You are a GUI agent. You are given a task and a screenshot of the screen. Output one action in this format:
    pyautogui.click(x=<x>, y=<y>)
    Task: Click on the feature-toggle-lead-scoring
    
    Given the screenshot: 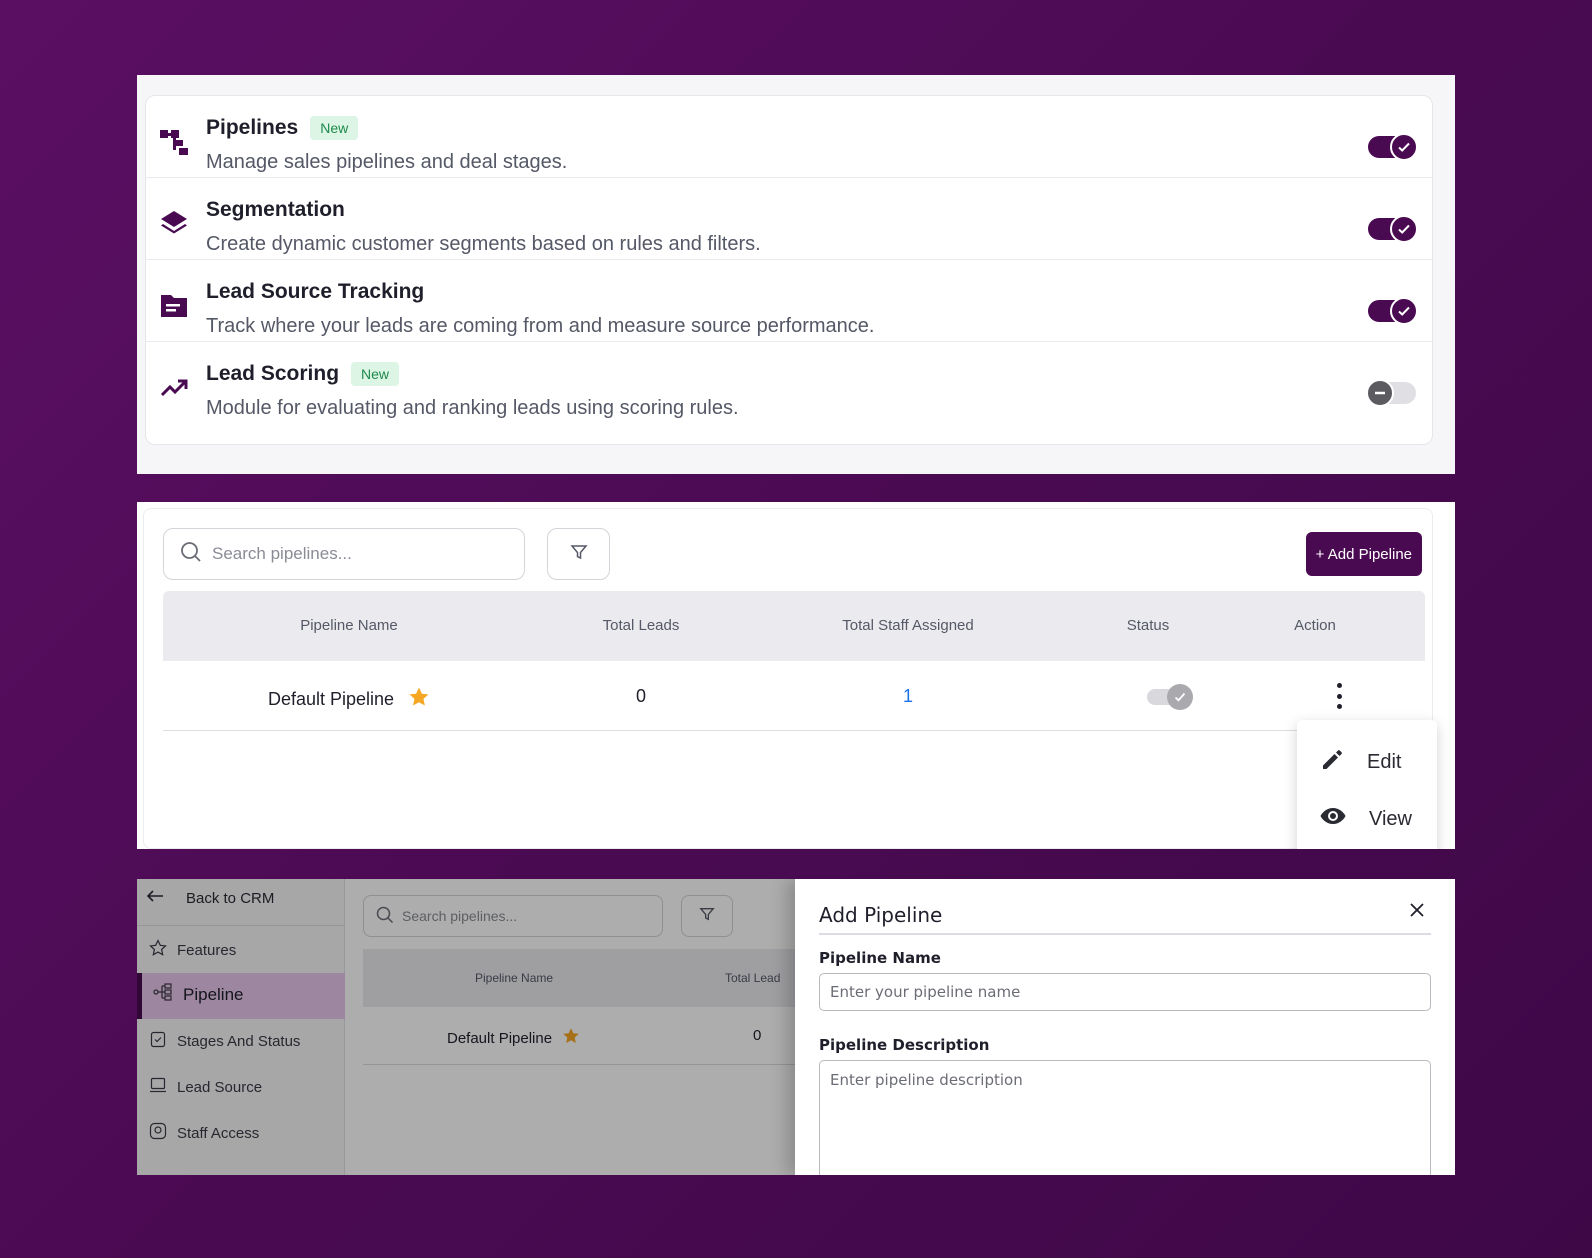 What is the action you would take?
    pyautogui.click(x=1391, y=393)
    